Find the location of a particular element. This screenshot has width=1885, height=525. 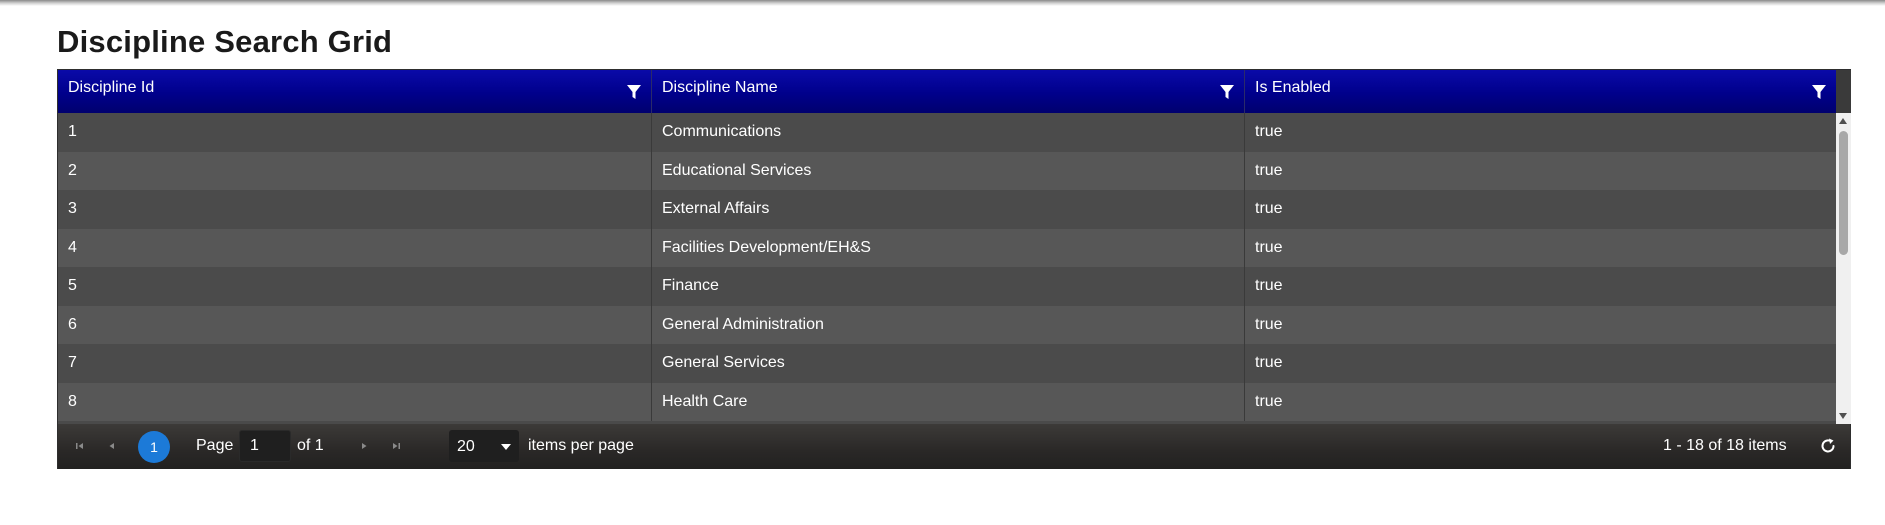

cell-discipline-id: 4 is located at coordinates (355, 247).